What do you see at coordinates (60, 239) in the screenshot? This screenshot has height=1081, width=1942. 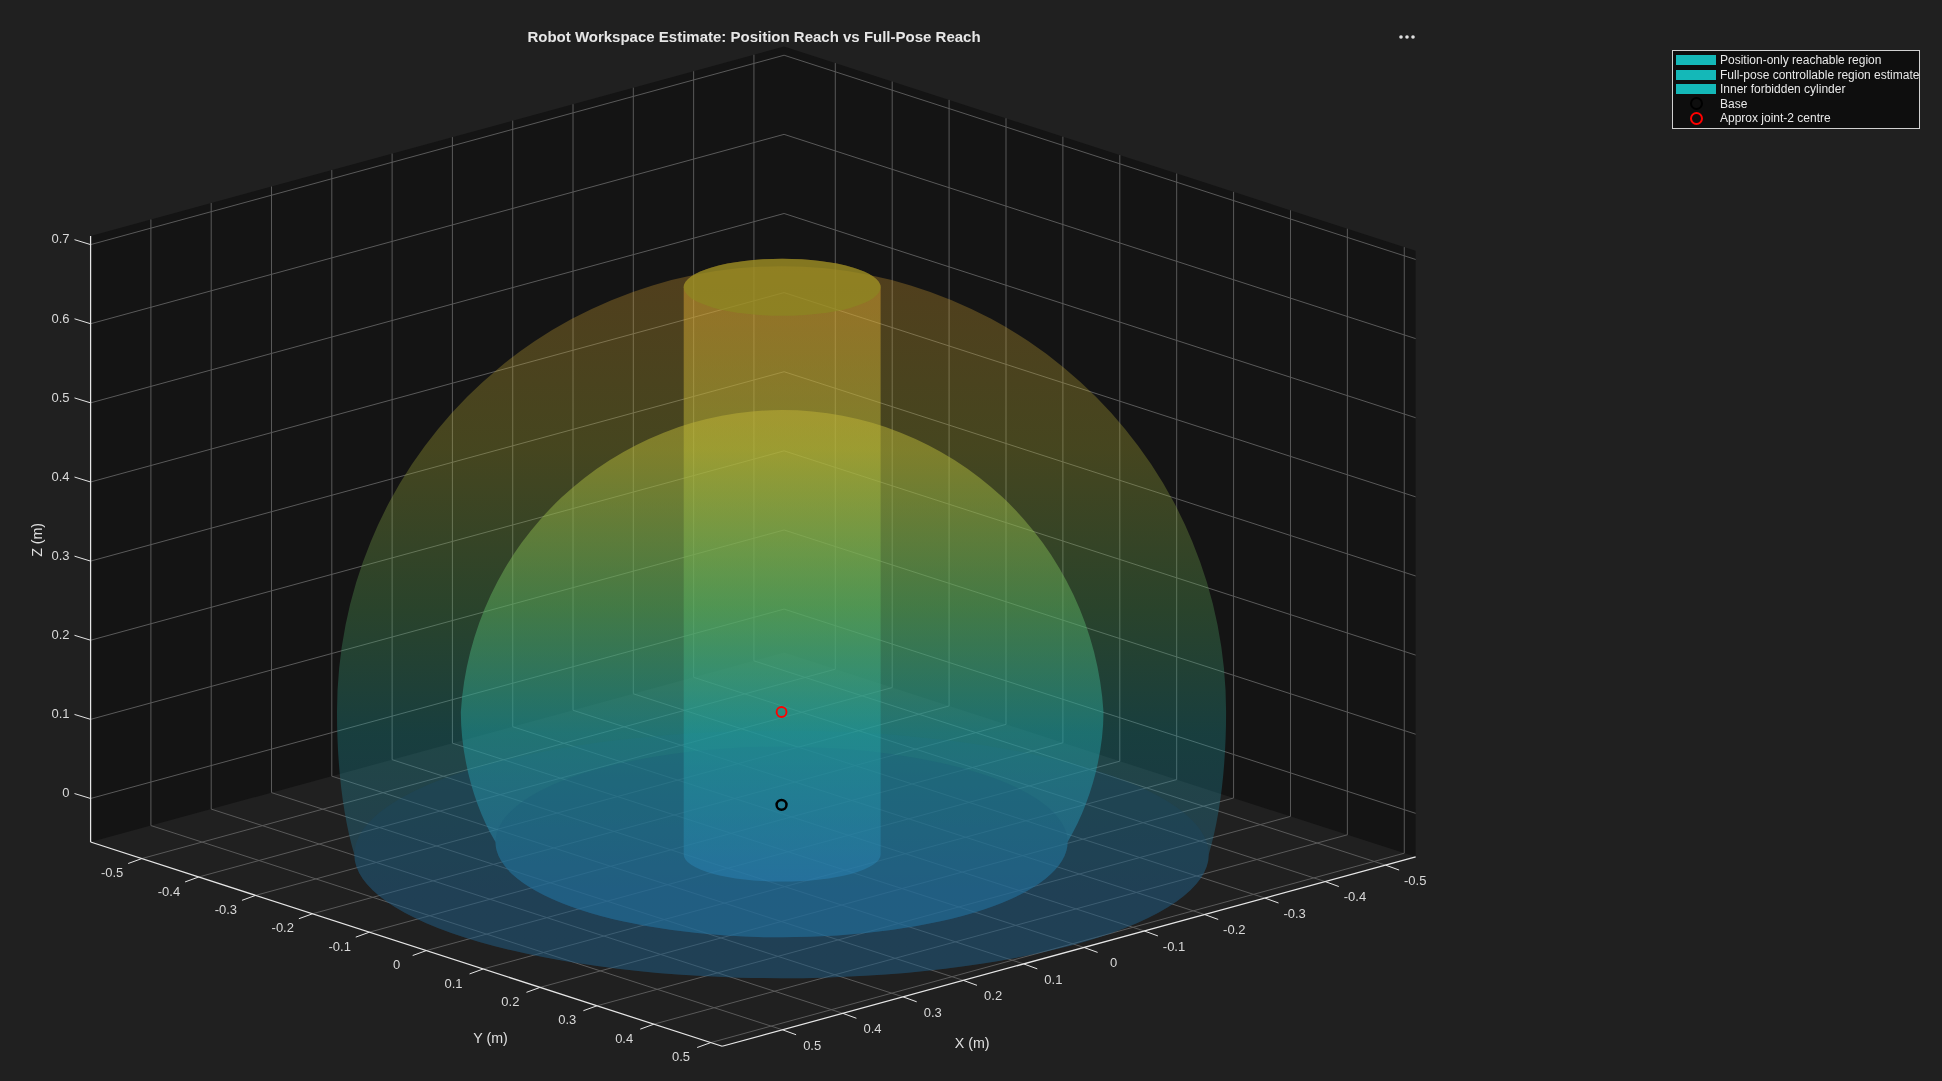 I see `tick-label: 0.7` at bounding box center [60, 239].